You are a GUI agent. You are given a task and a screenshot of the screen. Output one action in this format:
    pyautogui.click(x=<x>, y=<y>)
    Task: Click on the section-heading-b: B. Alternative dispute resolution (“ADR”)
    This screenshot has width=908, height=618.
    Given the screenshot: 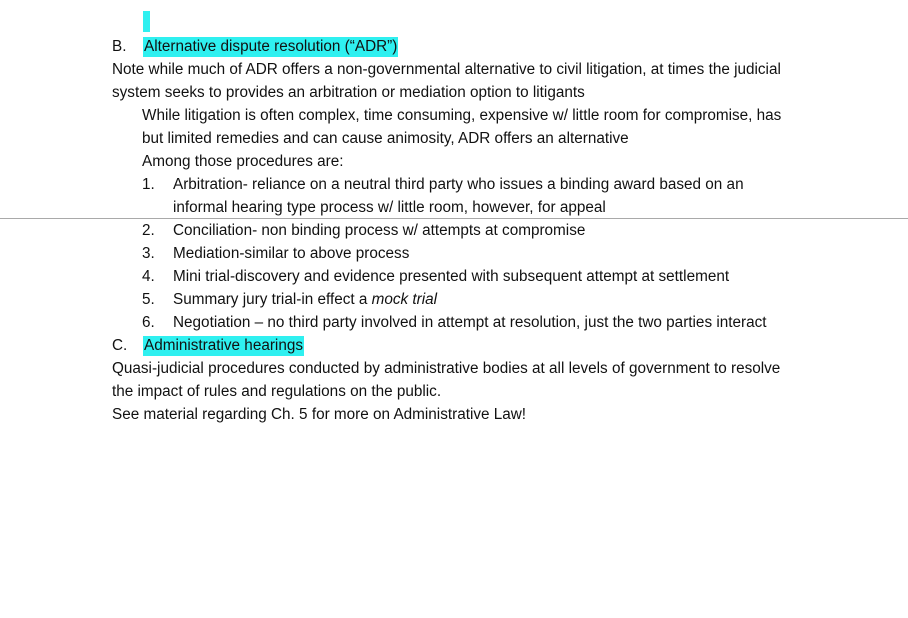 What is the action you would take?
    pyautogui.click(x=255, y=46)
    